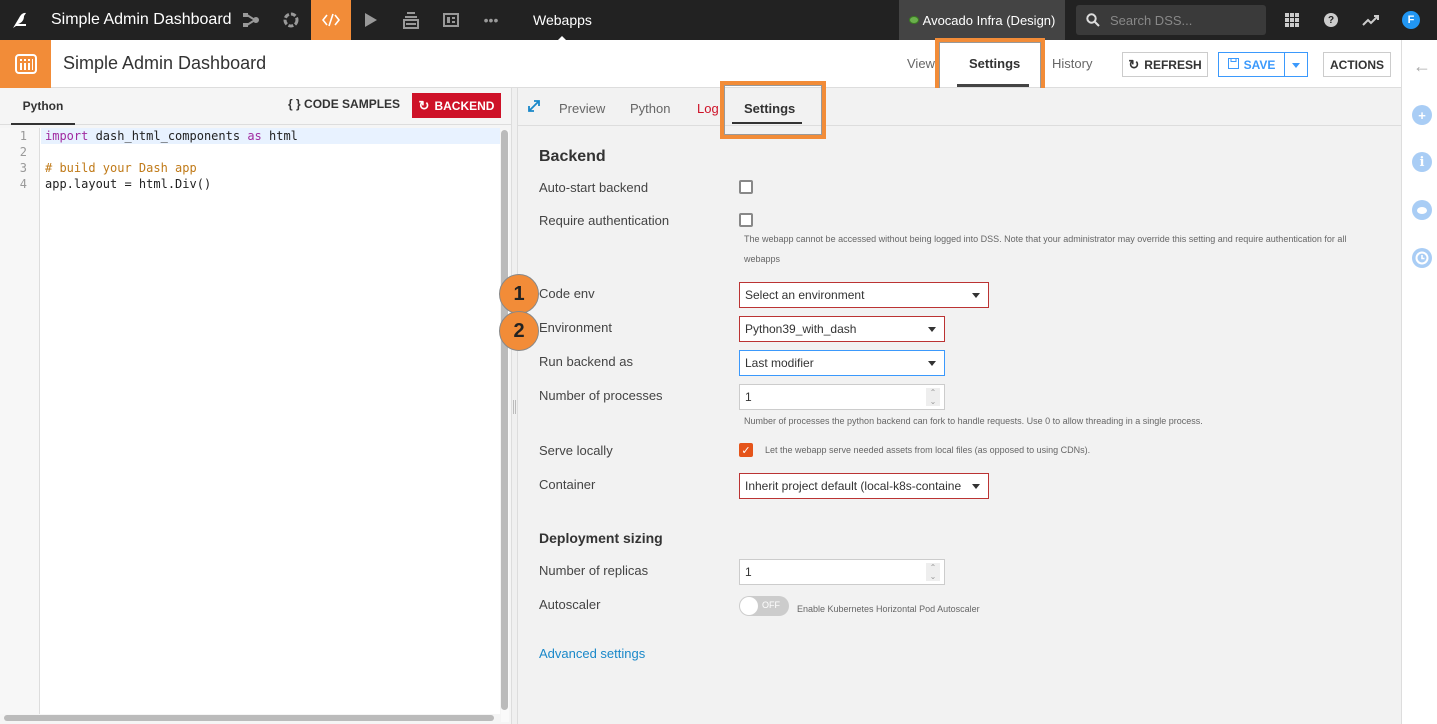 This screenshot has height=724, width=1437. I want to click on settings-tabs: Preview Python Log Settings, so click(959, 107).